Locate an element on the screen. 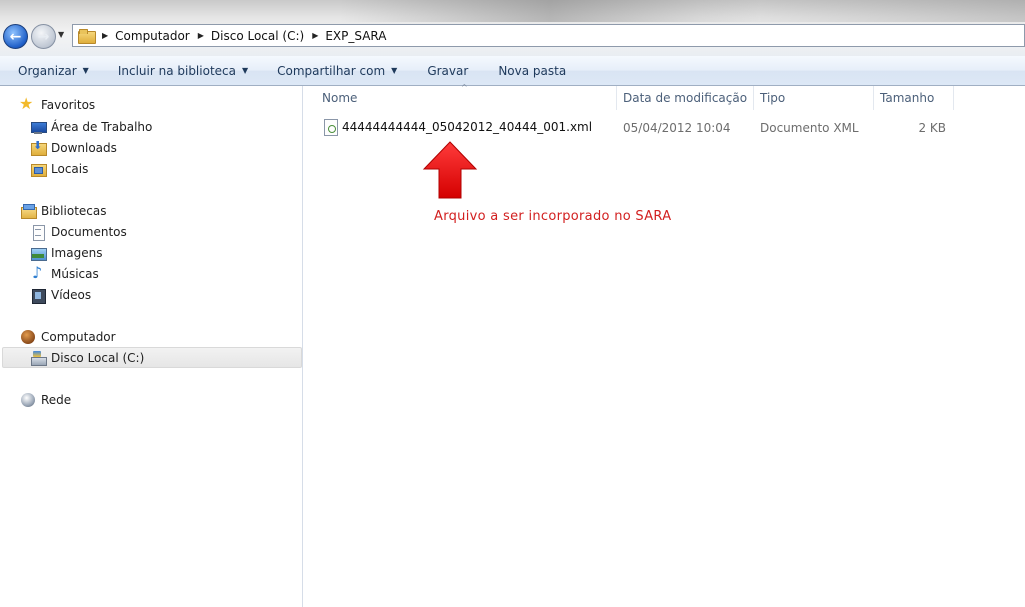 This screenshot has width=1025, height=607. nav-computer-label: Computador is located at coordinates (78, 337).